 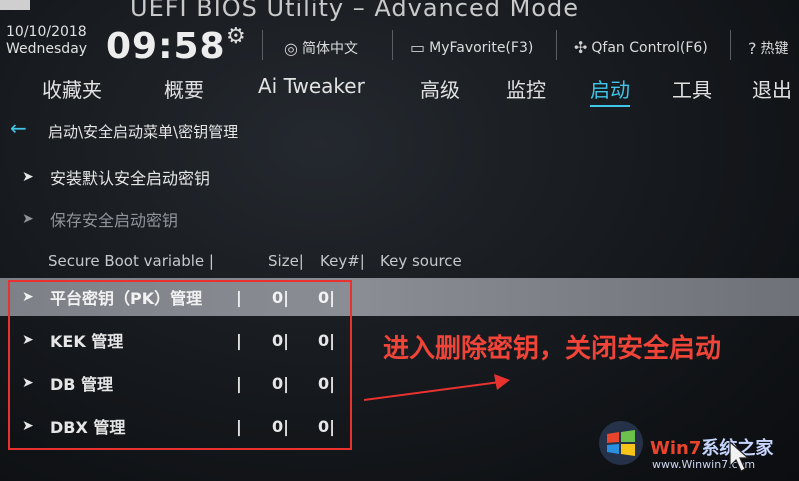 I want to click on back-arrow-icon: ←, so click(x=18, y=128).